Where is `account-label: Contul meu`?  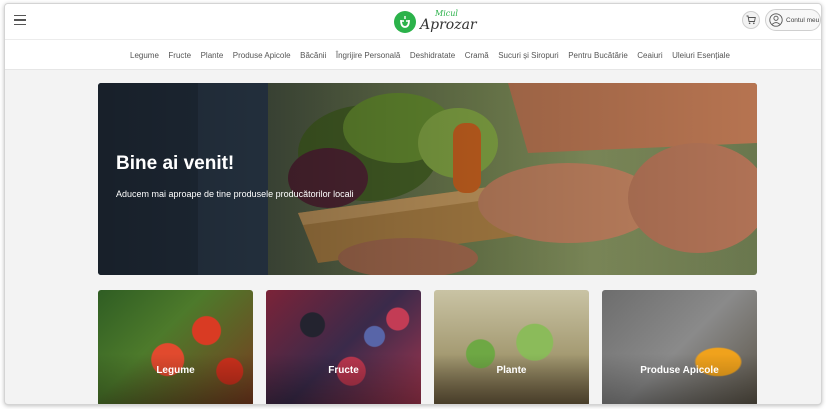
account-label: Contul meu is located at coordinates (803, 20).